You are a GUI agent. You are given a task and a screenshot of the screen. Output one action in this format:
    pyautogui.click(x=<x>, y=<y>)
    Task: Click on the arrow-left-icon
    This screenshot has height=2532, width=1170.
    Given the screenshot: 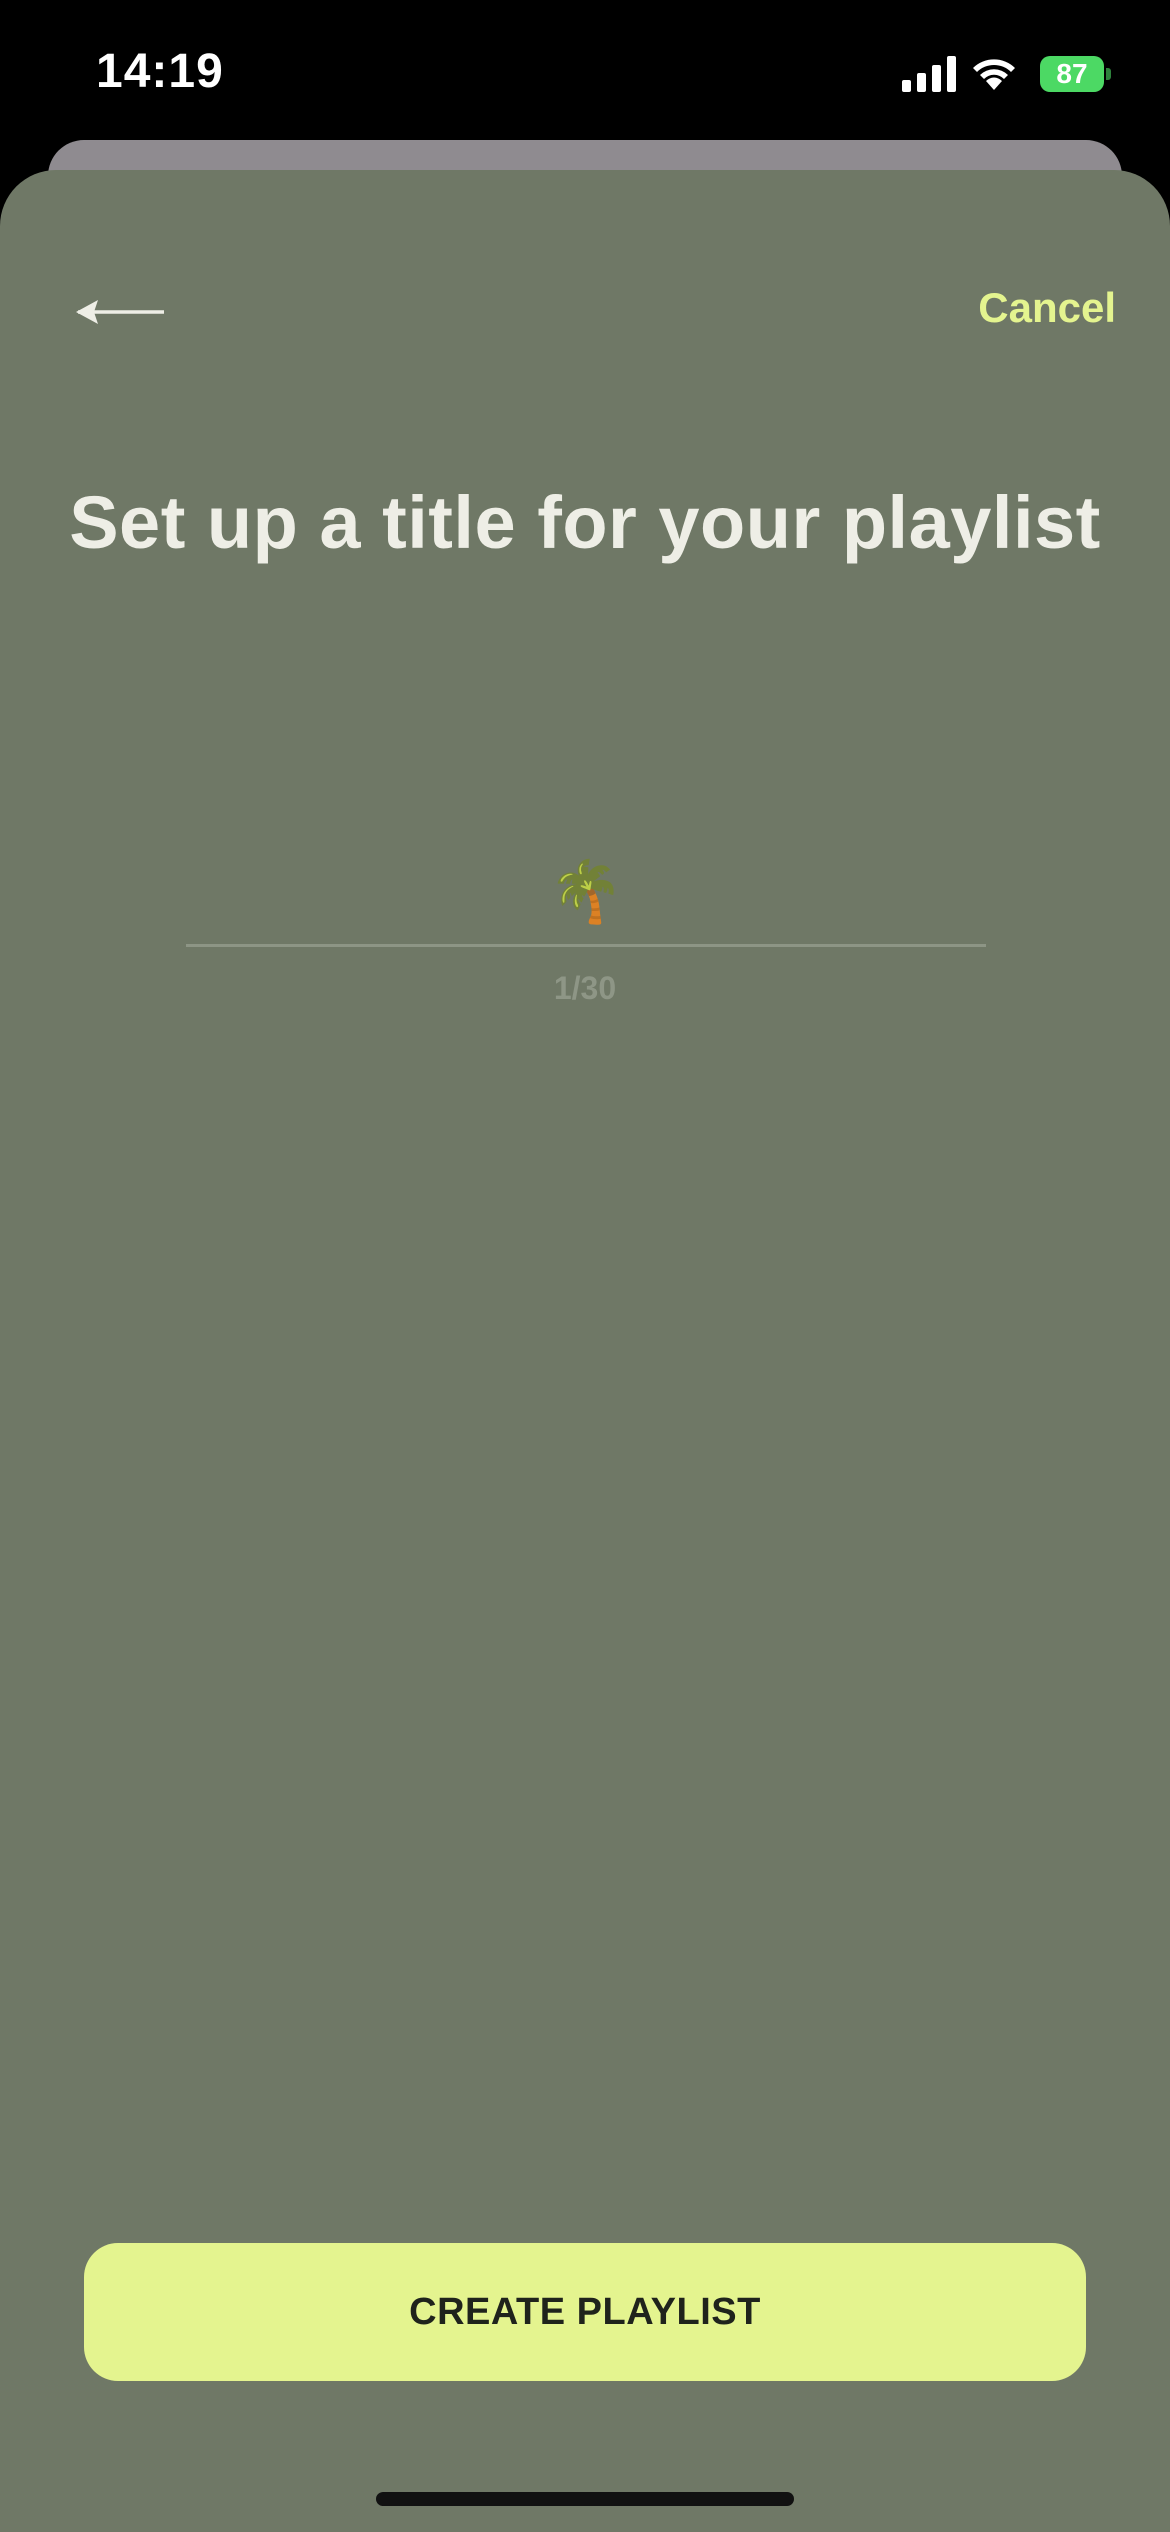 What is the action you would take?
    pyautogui.click(x=120, y=312)
    